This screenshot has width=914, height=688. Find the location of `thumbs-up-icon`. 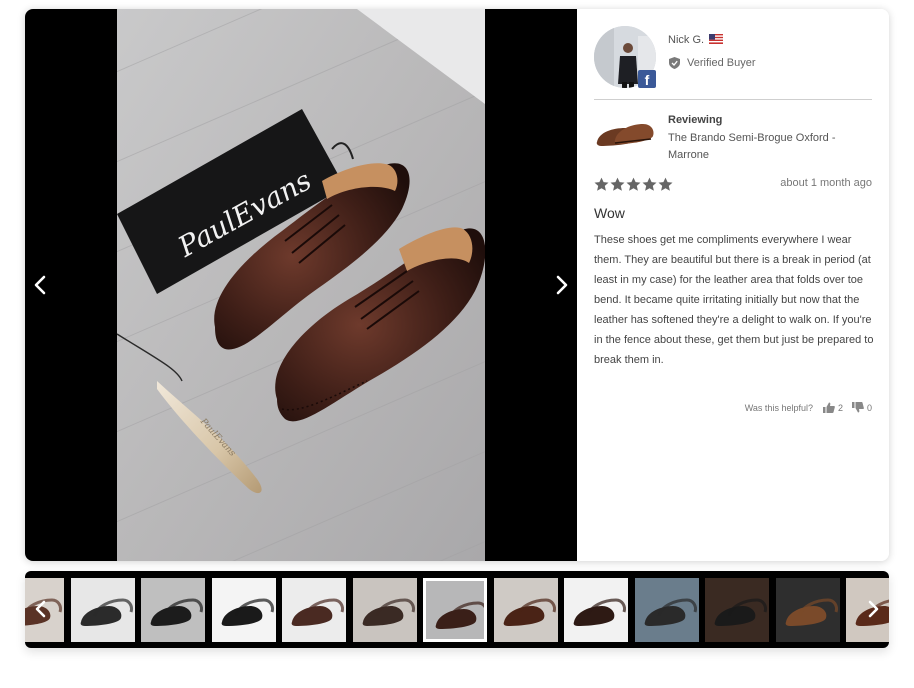

thumbs-up-icon is located at coordinates (828, 407).